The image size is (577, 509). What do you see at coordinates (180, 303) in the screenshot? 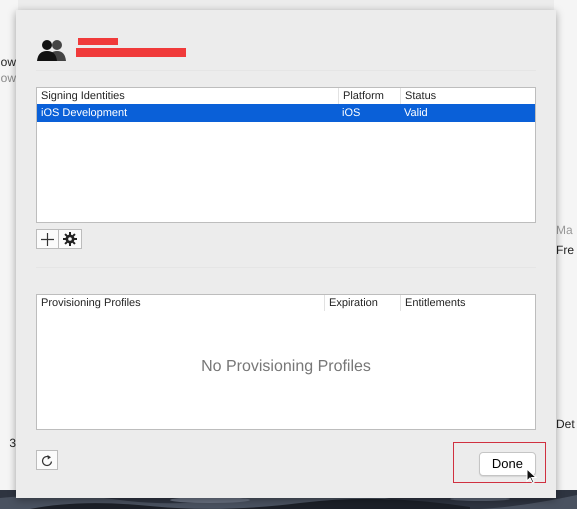
I see `column-header: Provisioning Profiles` at bounding box center [180, 303].